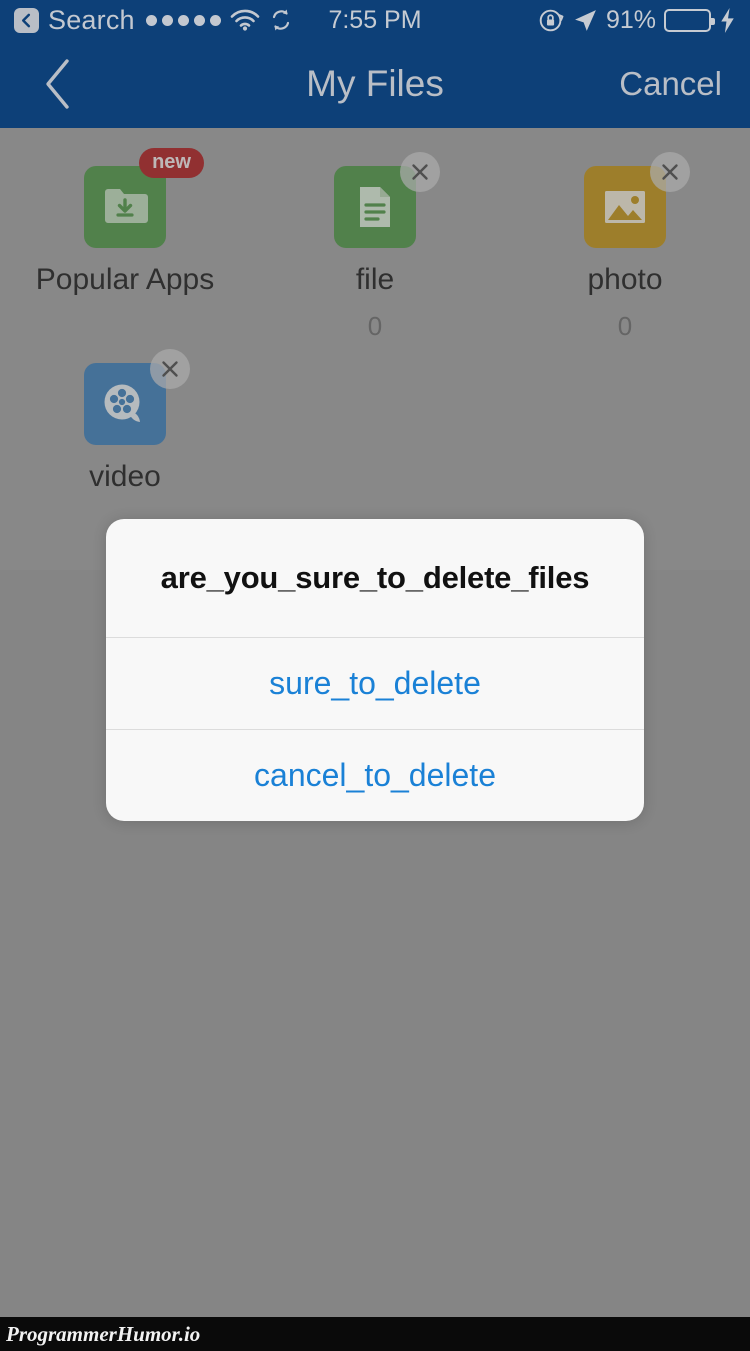  What do you see at coordinates (375, 1334) in the screenshot?
I see `watermark-bar: ProgrammerHumor.io` at bounding box center [375, 1334].